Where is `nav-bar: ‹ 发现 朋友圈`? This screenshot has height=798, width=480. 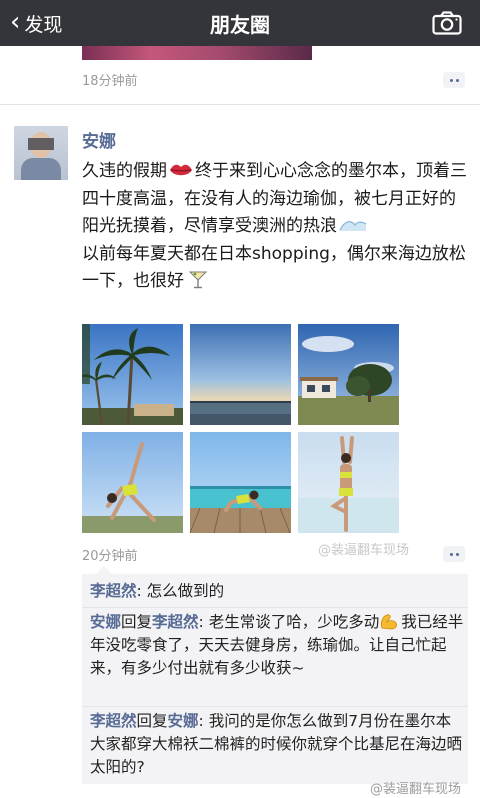 nav-bar: ‹ 发现 朋友圈 is located at coordinates (240, 23).